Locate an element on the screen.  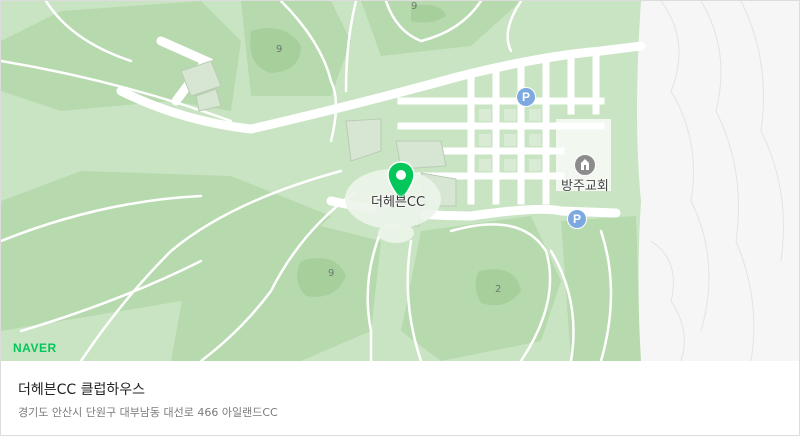
church-label: 방주교회 is located at coordinates (585, 184).